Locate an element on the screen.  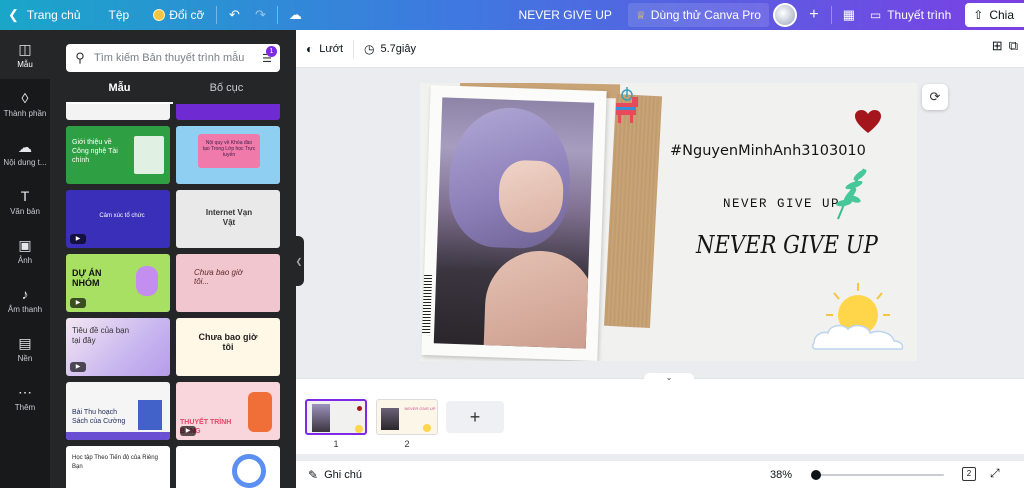
template-thumb: Tiêu đề của bạn tại đây ▶ is located at coordinates (118, 347).